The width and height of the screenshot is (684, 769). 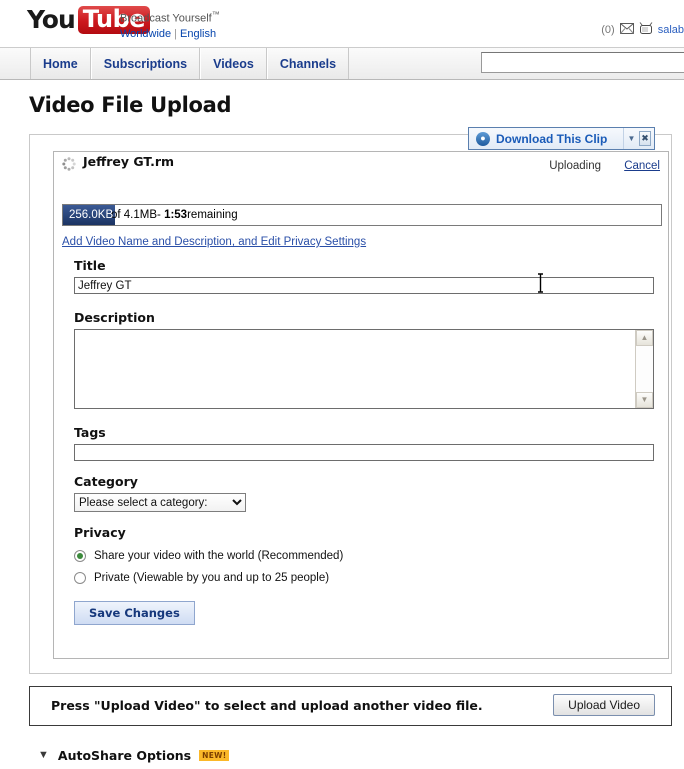 What do you see at coordinates (308, 63) in the screenshot?
I see `nav-tab-channels: Channels` at bounding box center [308, 63].